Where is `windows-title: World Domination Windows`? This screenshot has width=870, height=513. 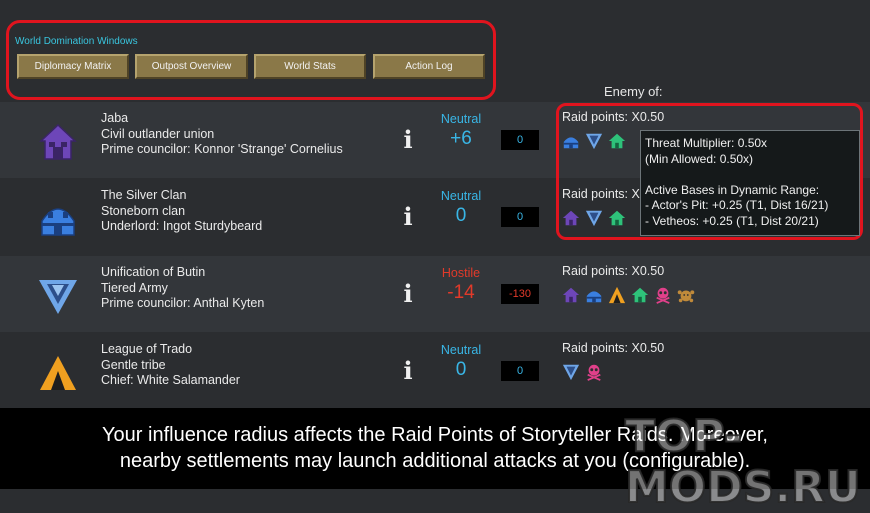
windows-title: World Domination Windows is located at coordinates (76, 41).